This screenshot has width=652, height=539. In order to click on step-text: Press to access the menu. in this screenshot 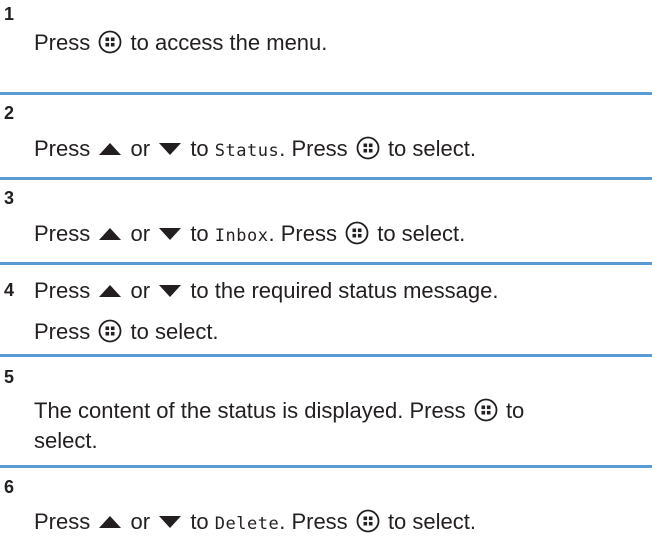, I will do `click(181, 42)`.